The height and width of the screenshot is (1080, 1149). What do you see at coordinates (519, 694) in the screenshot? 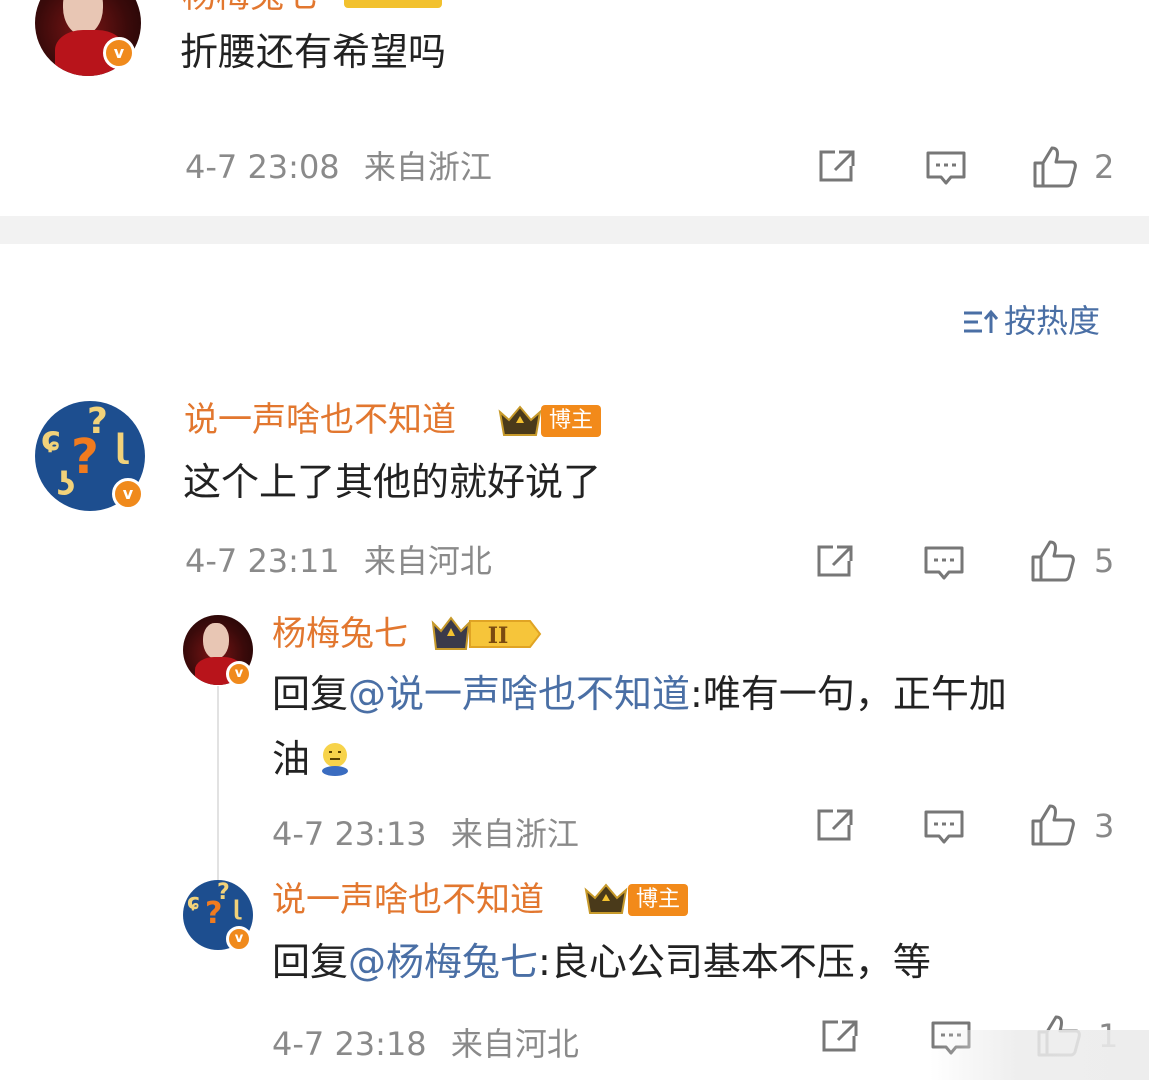
I see `mention-link: @说一声啥也不知道` at bounding box center [519, 694].